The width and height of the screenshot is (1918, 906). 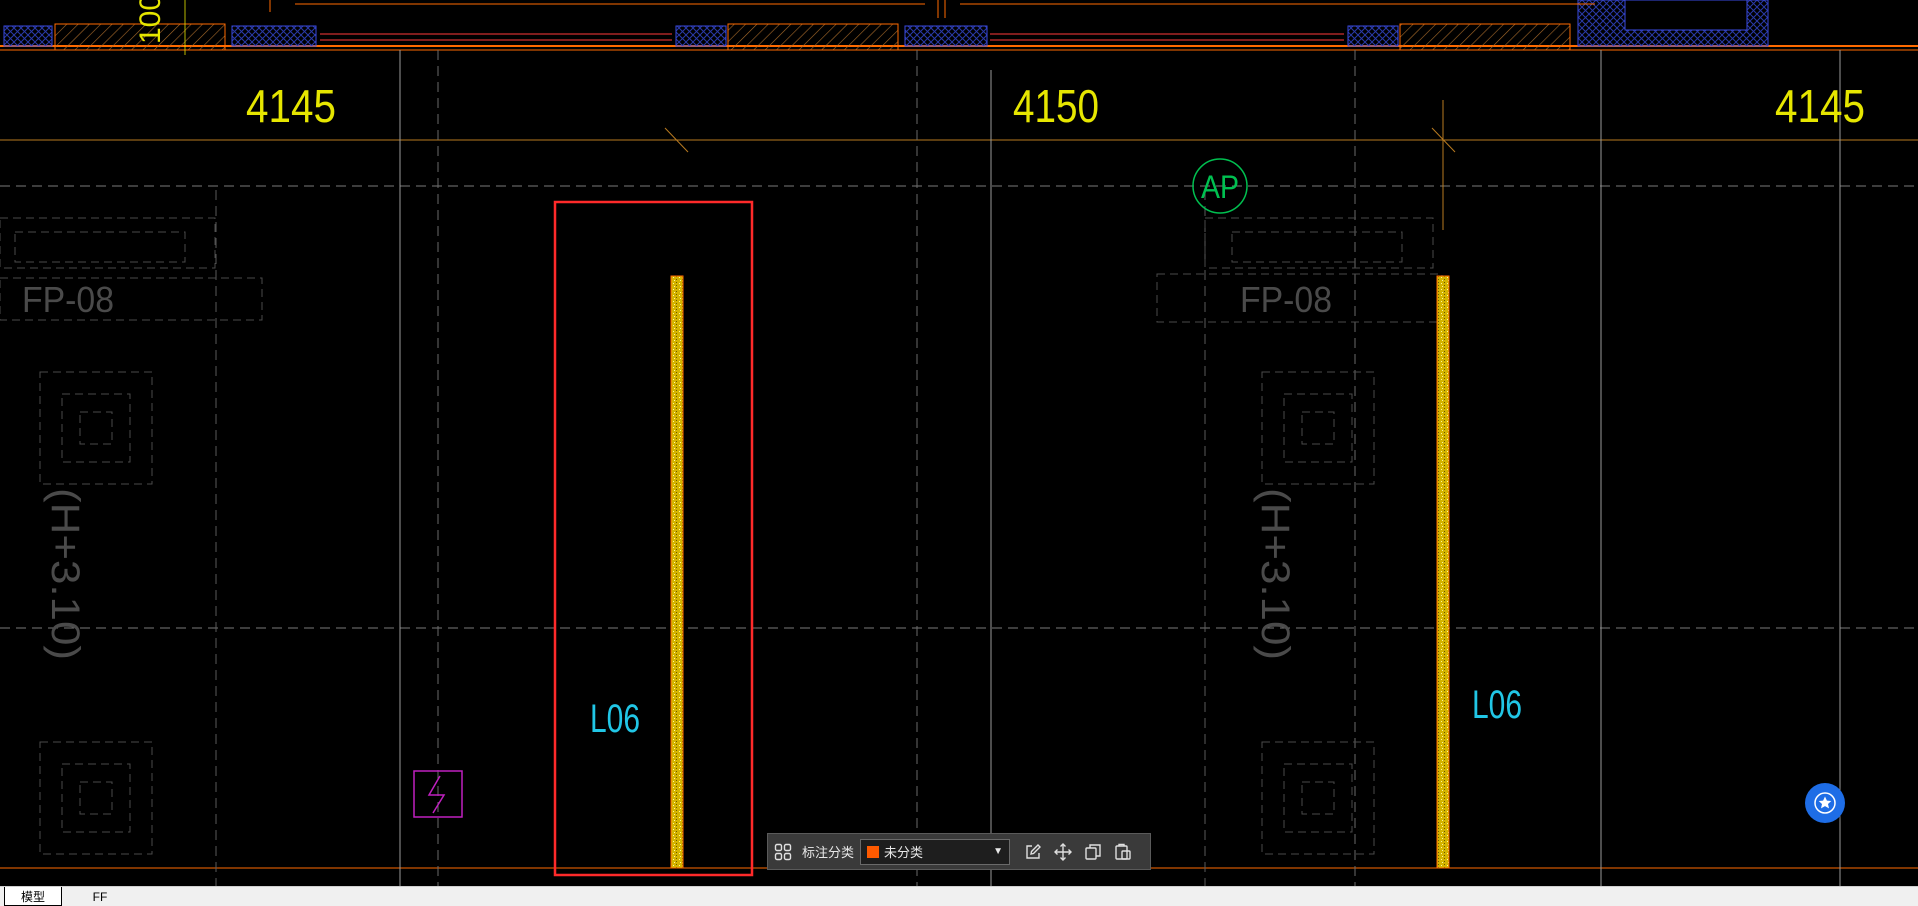 I want to click on elevation-label-left: (H+3.10), so click(x=65, y=574).